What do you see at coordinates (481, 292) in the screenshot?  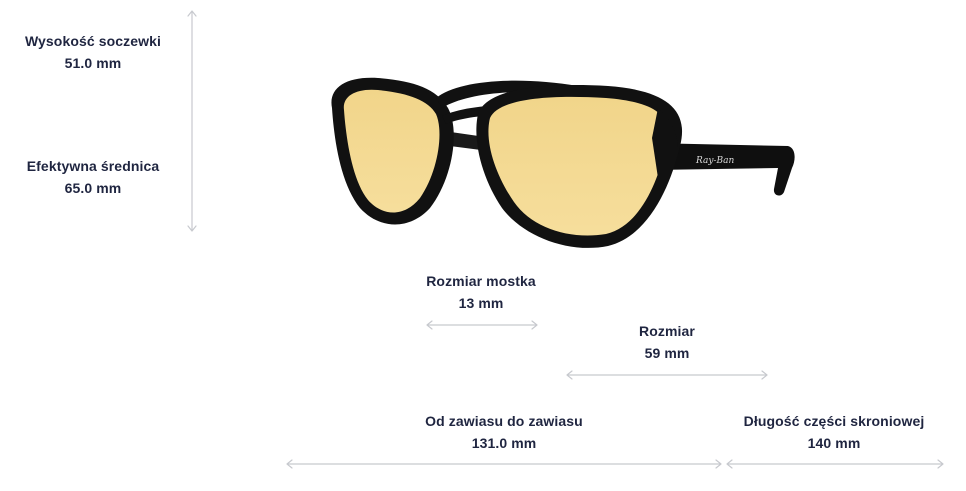 I see `bridge-size-measure: Rozmiar mostka 13 mm` at bounding box center [481, 292].